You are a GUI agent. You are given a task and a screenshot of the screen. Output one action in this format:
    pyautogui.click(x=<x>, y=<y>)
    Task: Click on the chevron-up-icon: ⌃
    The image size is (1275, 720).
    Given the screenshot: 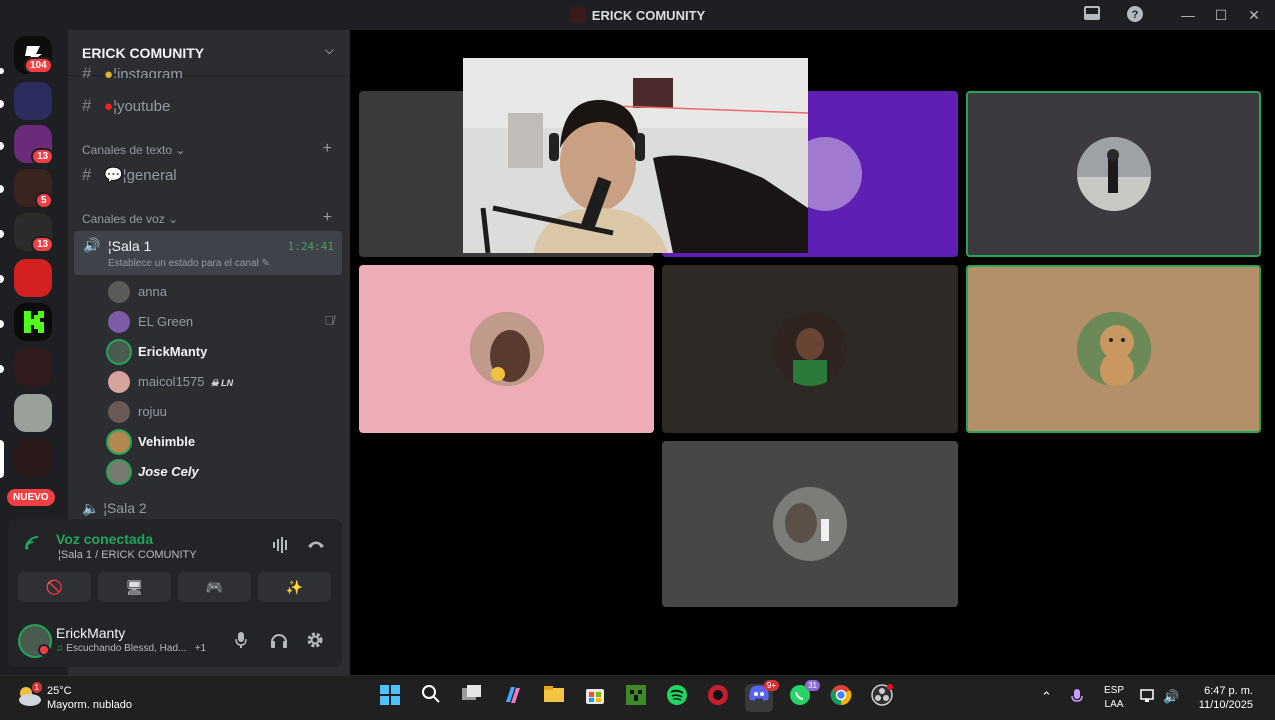 What is the action you would take?
    pyautogui.click(x=1046, y=697)
    